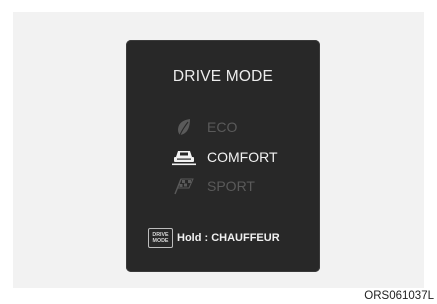 The height and width of the screenshot is (304, 437). Describe the element at coordinates (231, 186) in the screenshot. I see `mode-label-sport: SPORT` at that location.